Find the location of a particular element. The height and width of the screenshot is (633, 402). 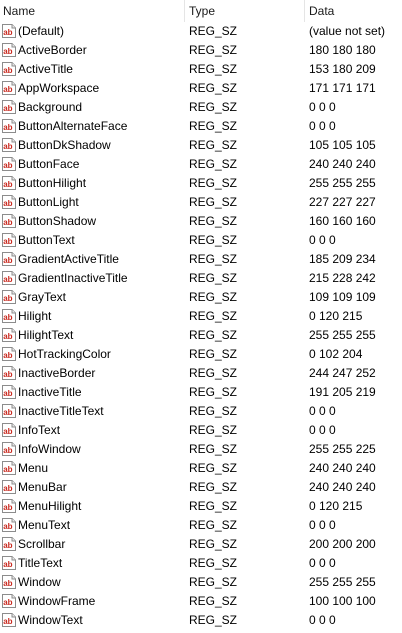

registry-value-row: ab ButtonShadow REG_SZ 160 160 160 is located at coordinates (201, 221).